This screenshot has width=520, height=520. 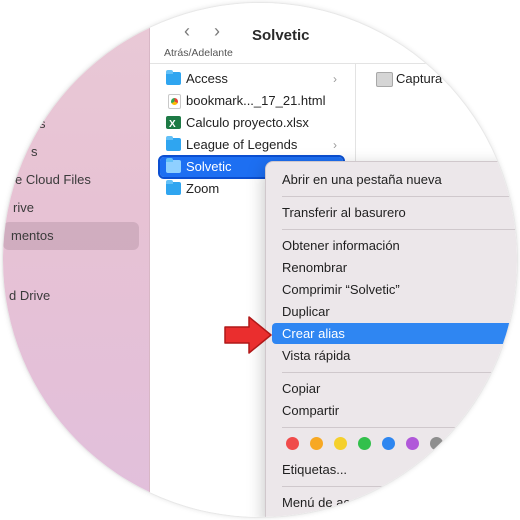 What do you see at coordinates (256, 100) in the screenshot?
I see `item-label: bookmark..._17_21.html` at bounding box center [256, 100].